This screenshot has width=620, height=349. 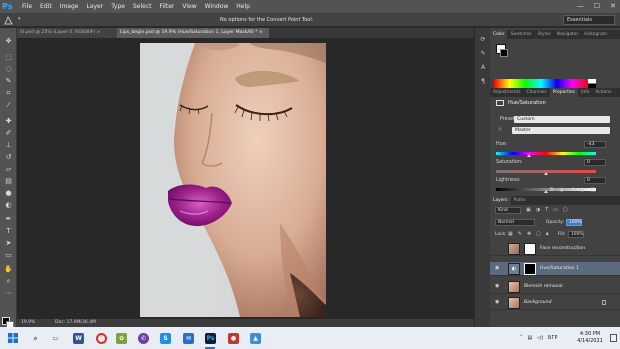 What do you see at coordinates (552, 190) in the screenshot?
I see `clip-icon: ⧉` at bounding box center [552, 190].